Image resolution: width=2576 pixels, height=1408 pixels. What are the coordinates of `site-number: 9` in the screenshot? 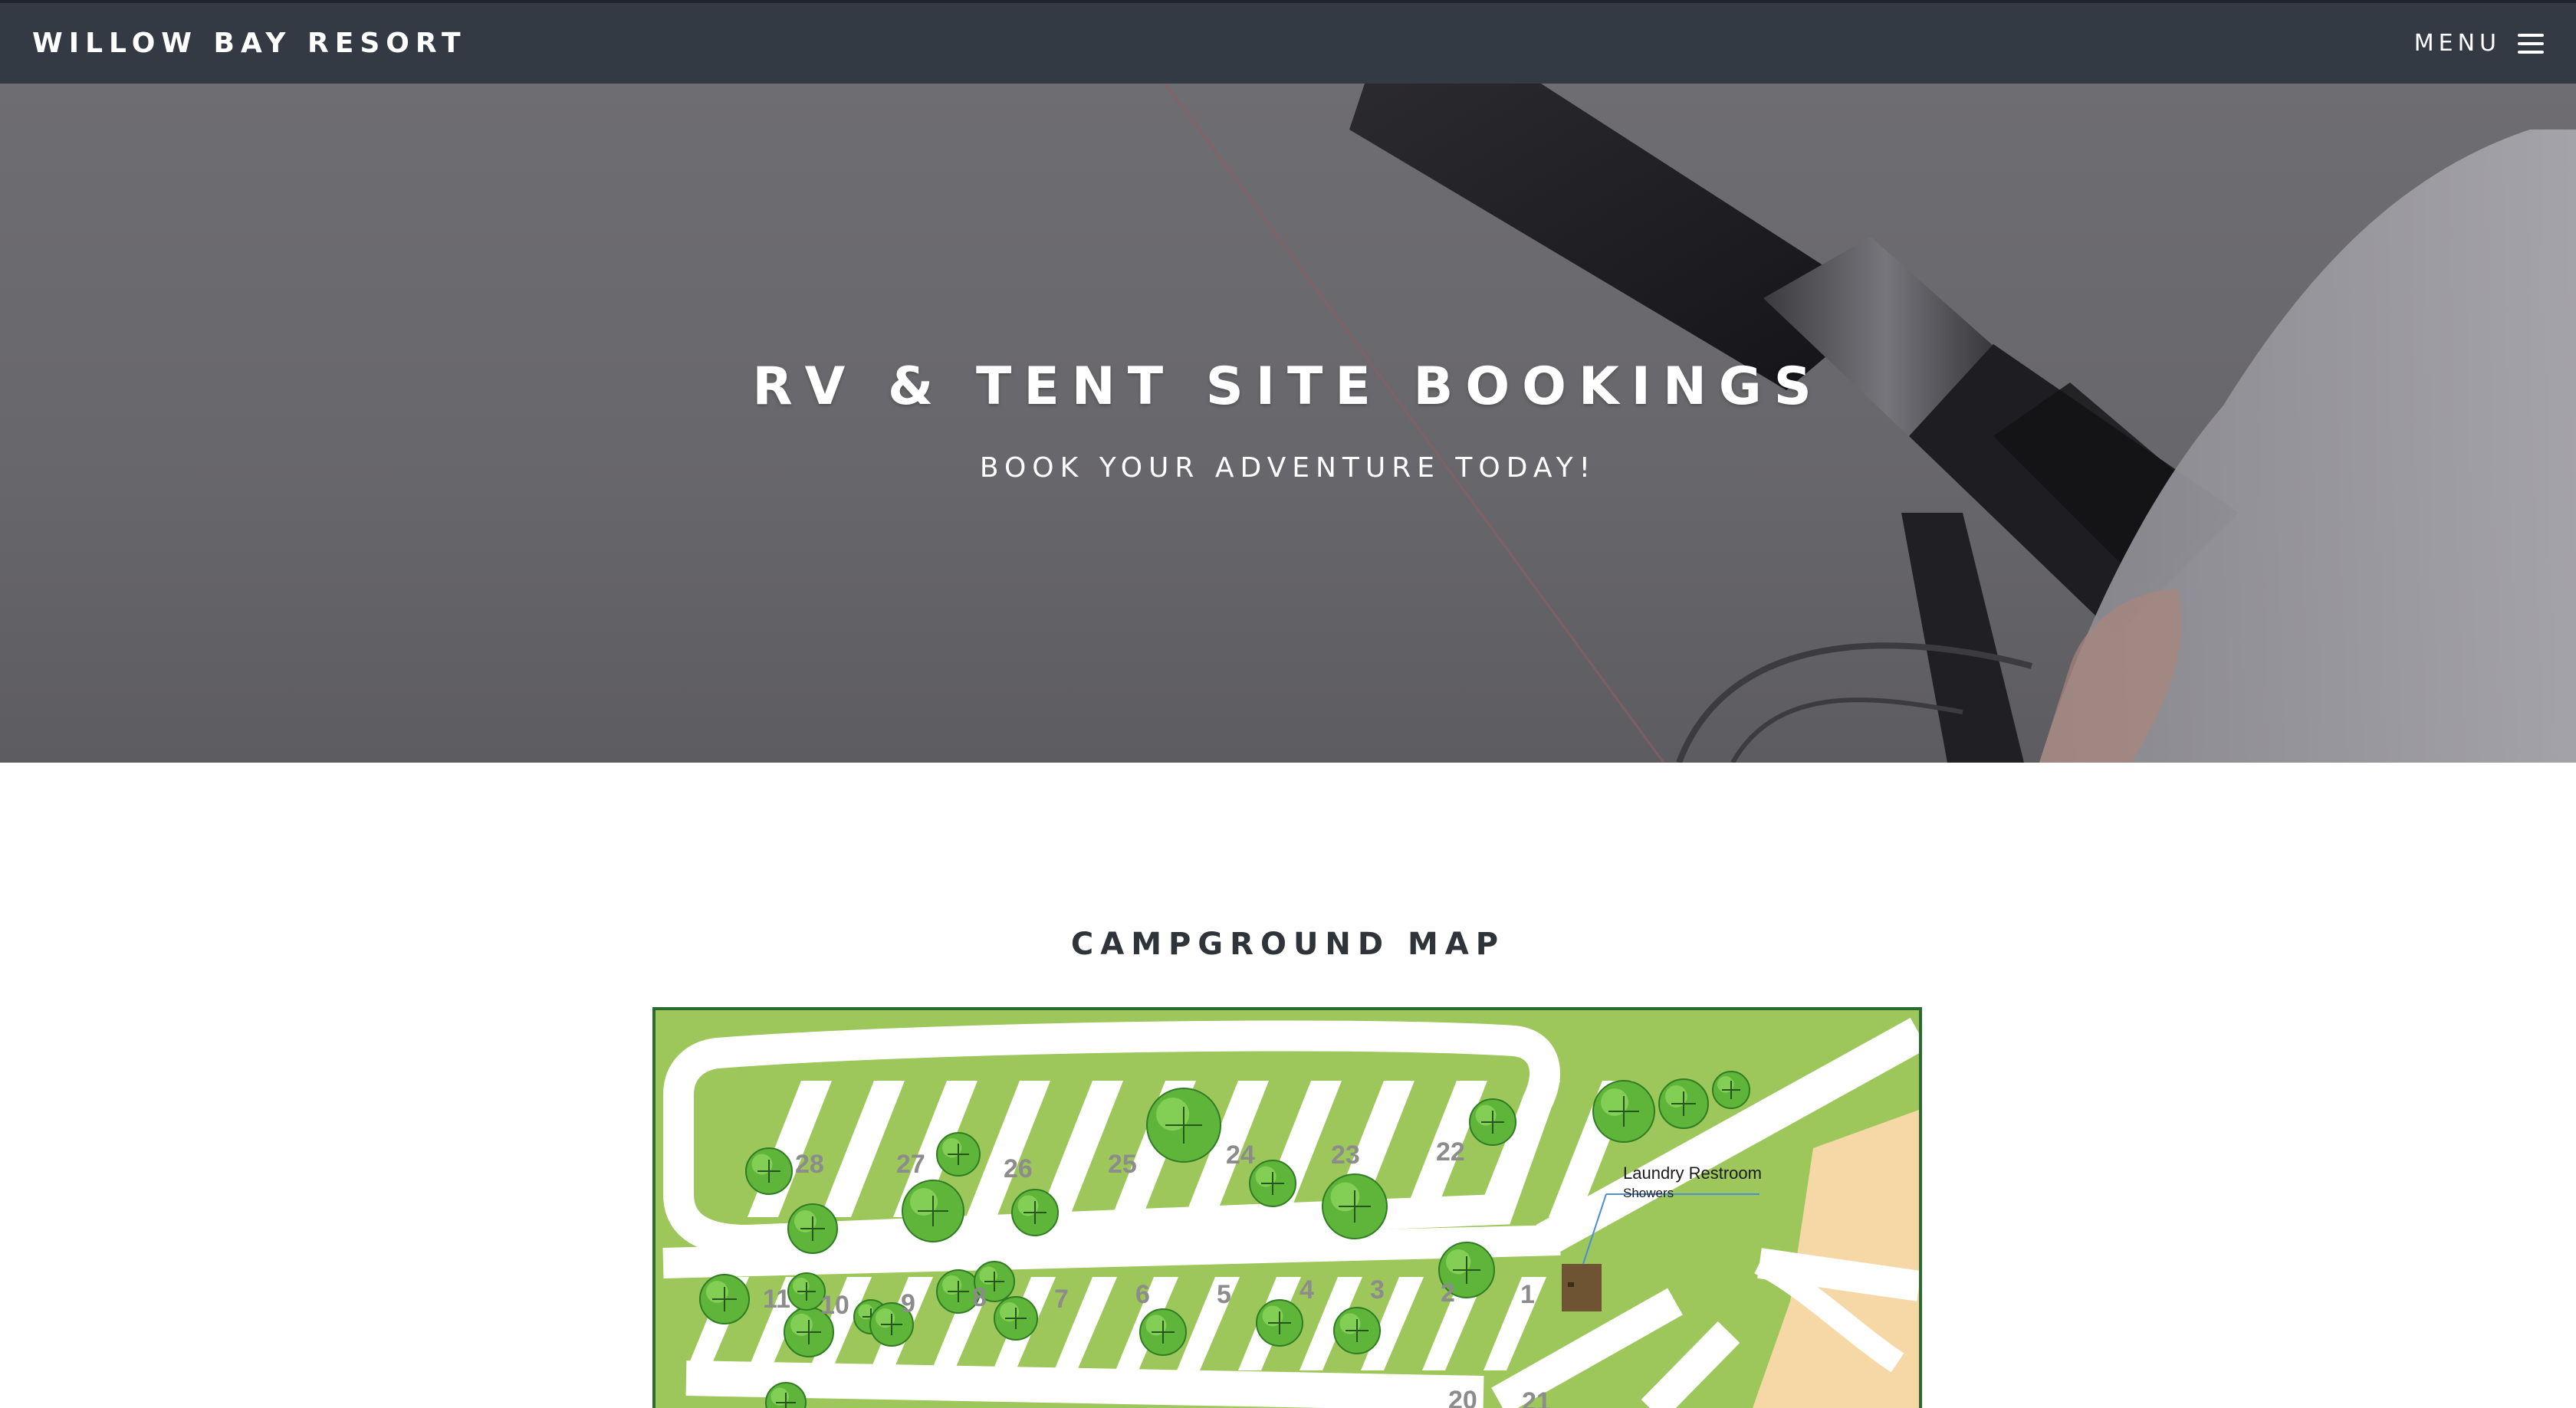 It's located at (908, 1303).